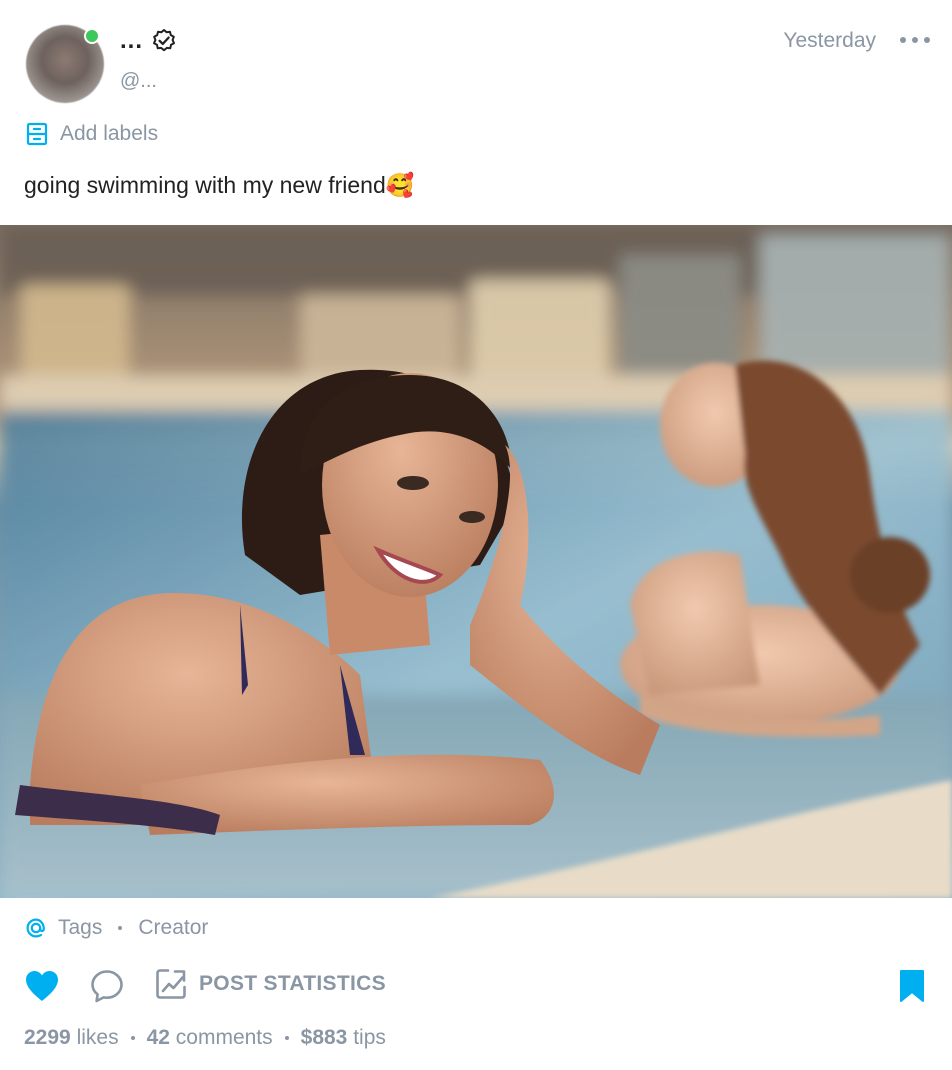 The width and height of the screenshot is (952, 1070). I want to click on post-counts: 2299 likes 42 comments $883 tips, so click(205, 1038).